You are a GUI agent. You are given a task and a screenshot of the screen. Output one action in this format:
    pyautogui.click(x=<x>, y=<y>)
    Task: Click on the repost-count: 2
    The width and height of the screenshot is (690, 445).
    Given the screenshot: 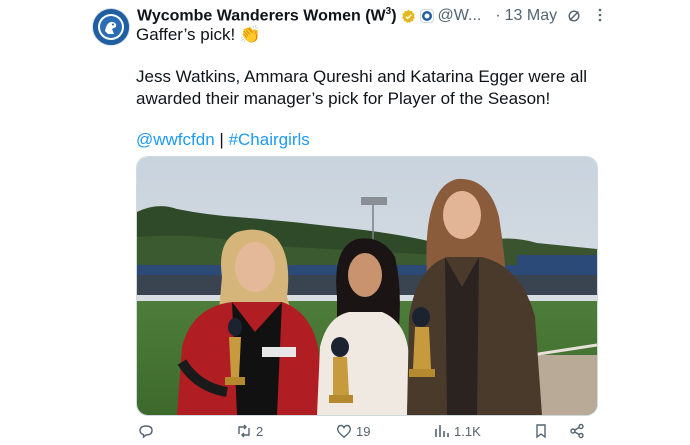 What is the action you would take?
    pyautogui.click(x=260, y=431)
    